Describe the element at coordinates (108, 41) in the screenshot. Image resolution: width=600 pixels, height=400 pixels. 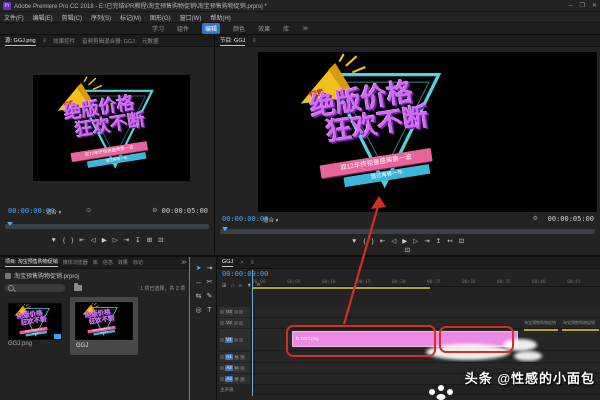
I see `tab-audio-clip-mixer: 音频剪辑混合器: GGJ` at that location.